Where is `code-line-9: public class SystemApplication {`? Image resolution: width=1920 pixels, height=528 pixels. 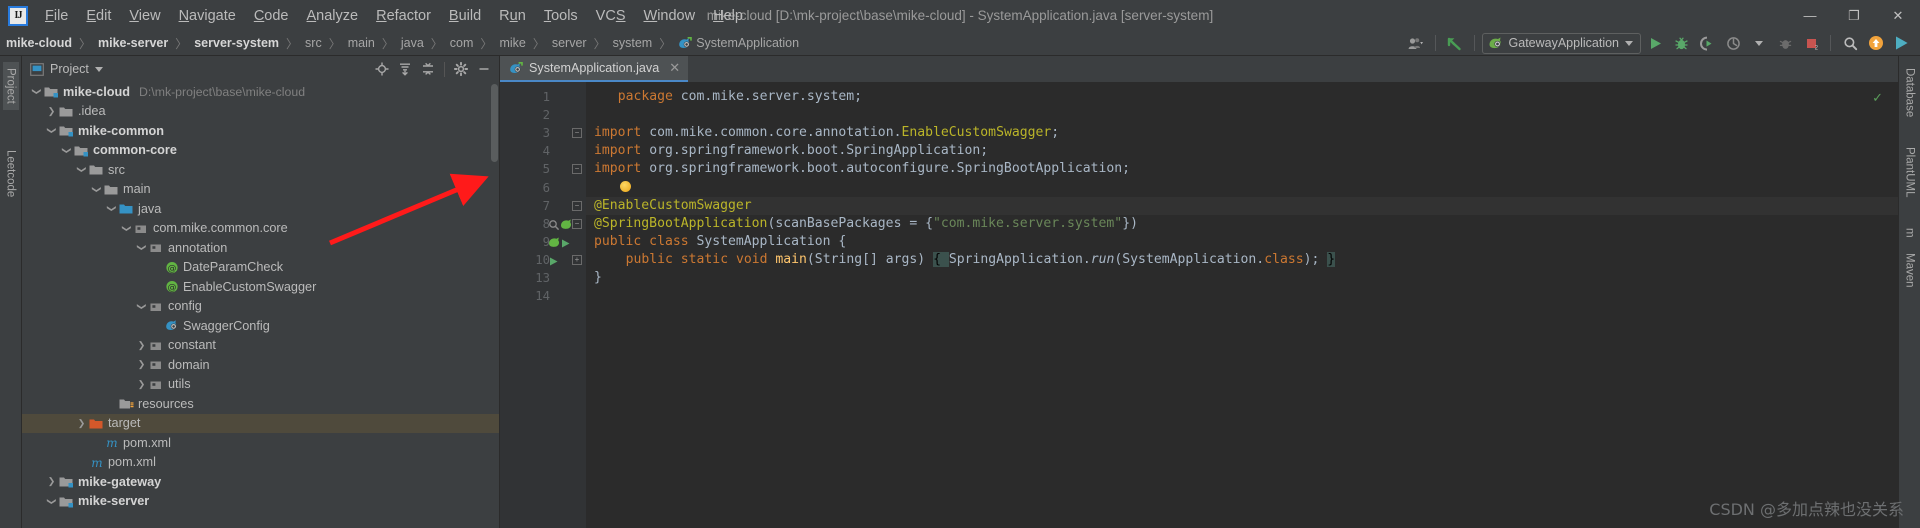 code-line-9: public class SystemApplication { is located at coordinates (1242, 242).